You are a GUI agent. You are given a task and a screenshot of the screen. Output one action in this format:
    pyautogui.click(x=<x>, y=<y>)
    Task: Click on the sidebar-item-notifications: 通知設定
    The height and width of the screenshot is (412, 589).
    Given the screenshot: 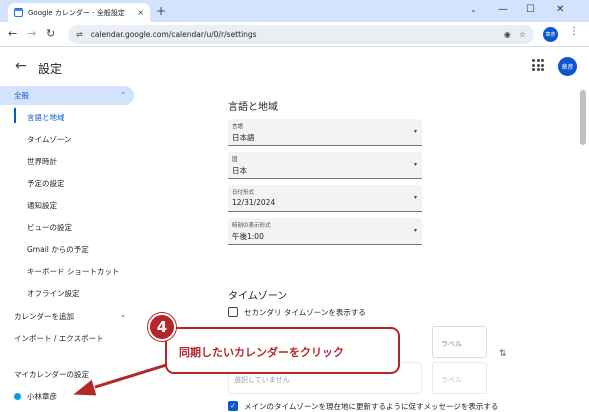 What is the action you would take?
    pyautogui.click(x=42, y=205)
    